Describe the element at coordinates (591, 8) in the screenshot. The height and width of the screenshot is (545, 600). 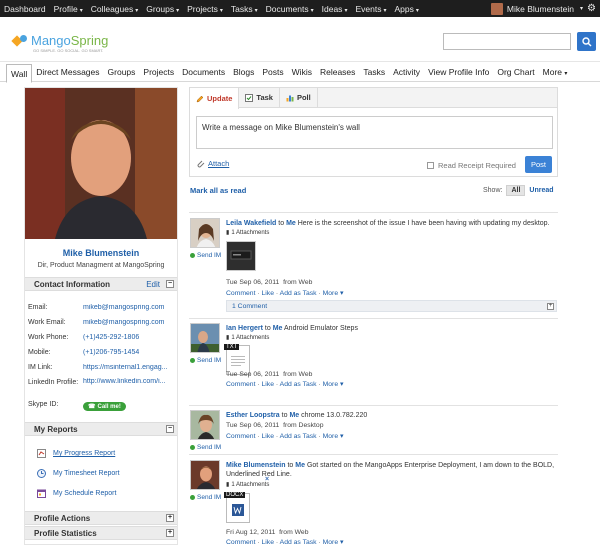
I see `gear-icon: ⚙` at that location.